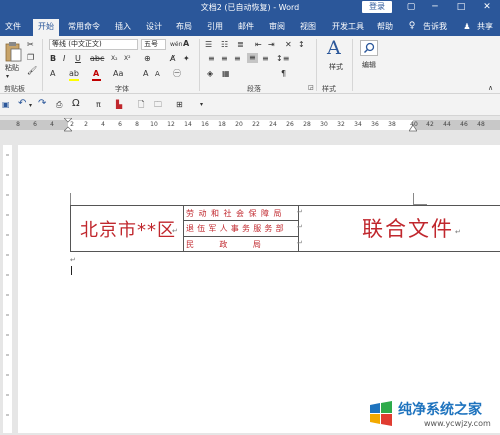 The height and width of the screenshot is (435, 500). What do you see at coordinates (122, 89) in the screenshot?
I see `font-group-label: 字体` at bounding box center [122, 89].